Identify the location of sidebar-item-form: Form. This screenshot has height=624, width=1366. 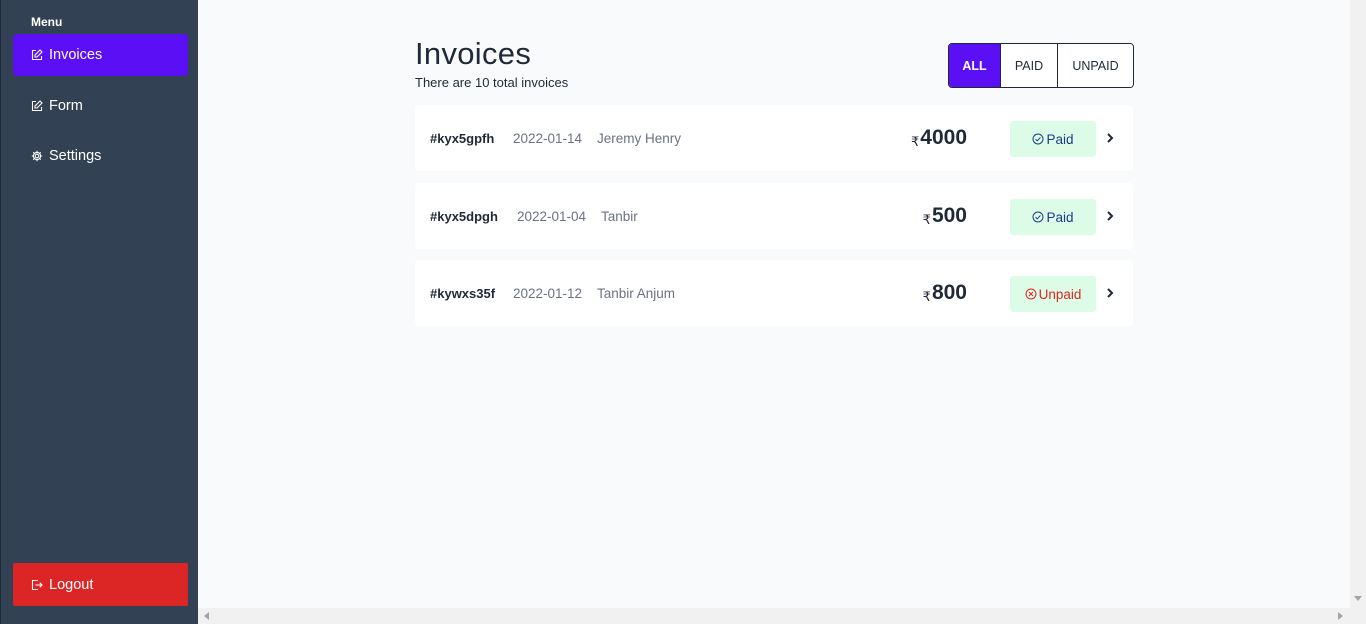
(100, 106).